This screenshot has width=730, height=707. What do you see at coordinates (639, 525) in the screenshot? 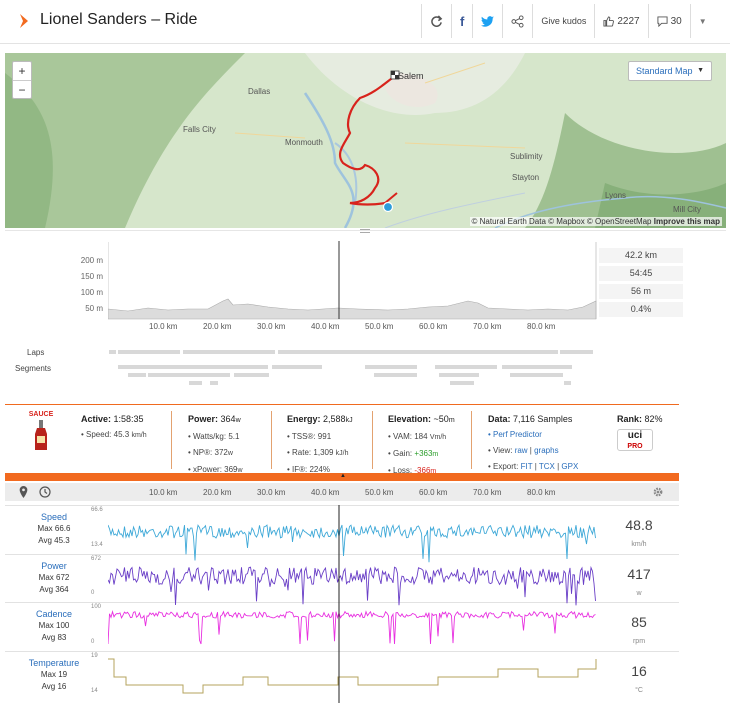
I see `current-value: 48.8` at bounding box center [639, 525].